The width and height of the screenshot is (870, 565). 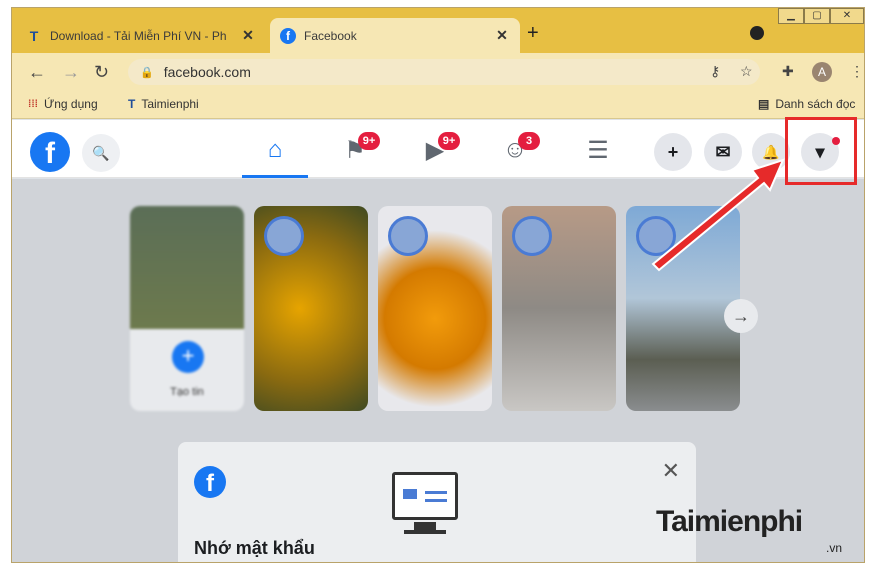 What do you see at coordinates (746, 71) in the screenshot?
I see `bookmark-star-icon: ☆` at bounding box center [746, 71].